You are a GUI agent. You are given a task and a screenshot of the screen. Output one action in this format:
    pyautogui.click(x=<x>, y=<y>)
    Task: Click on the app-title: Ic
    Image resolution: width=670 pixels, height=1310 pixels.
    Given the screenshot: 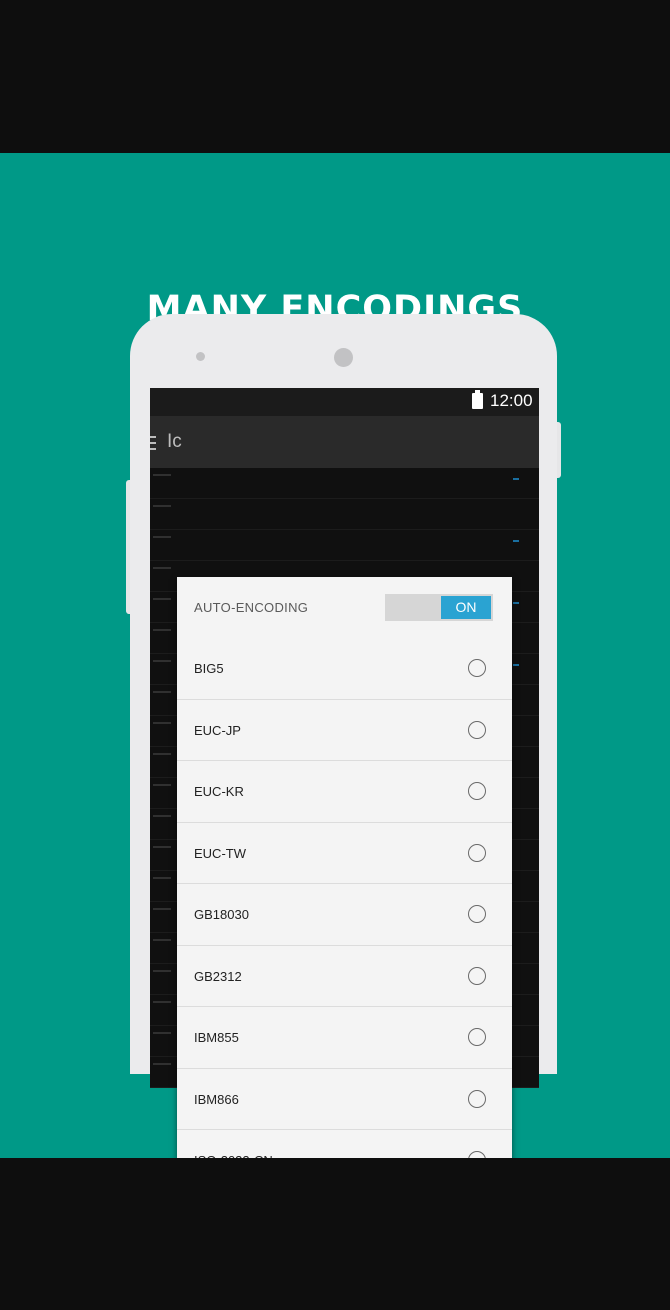 What is the action you would take?
    pyautogui.click(x=174, y=441)
    